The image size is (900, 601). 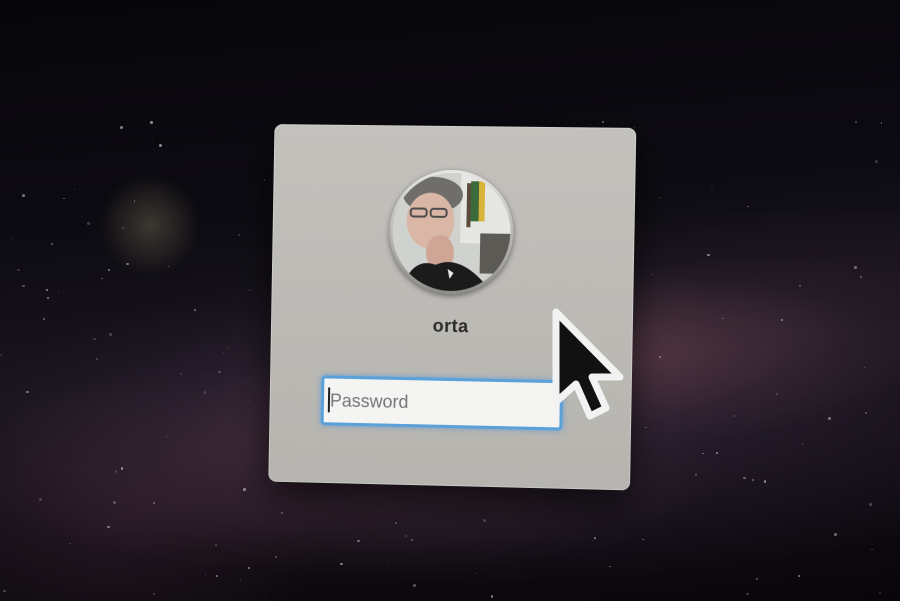 I want to click on password-input, so click(x=442, y=403).